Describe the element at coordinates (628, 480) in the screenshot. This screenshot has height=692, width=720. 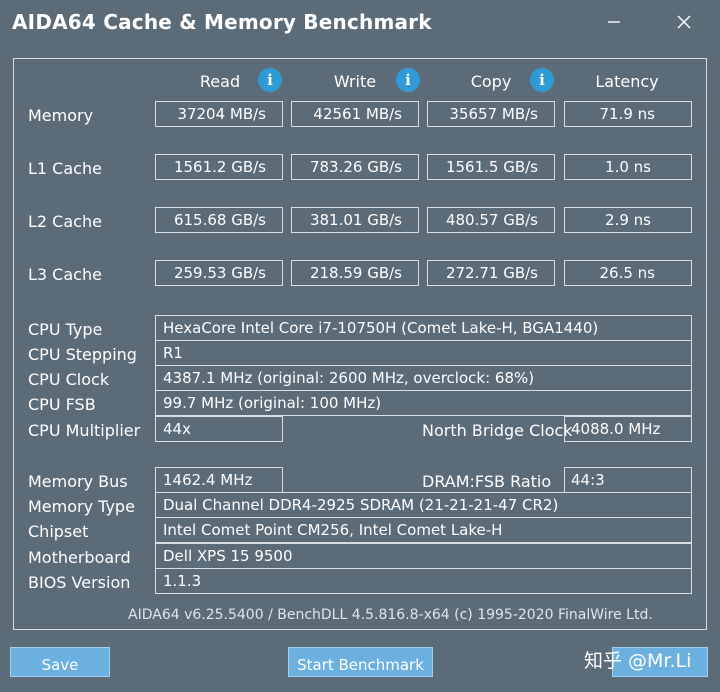
I see `dram-fsb-ratio-value: 44:3` at that location.